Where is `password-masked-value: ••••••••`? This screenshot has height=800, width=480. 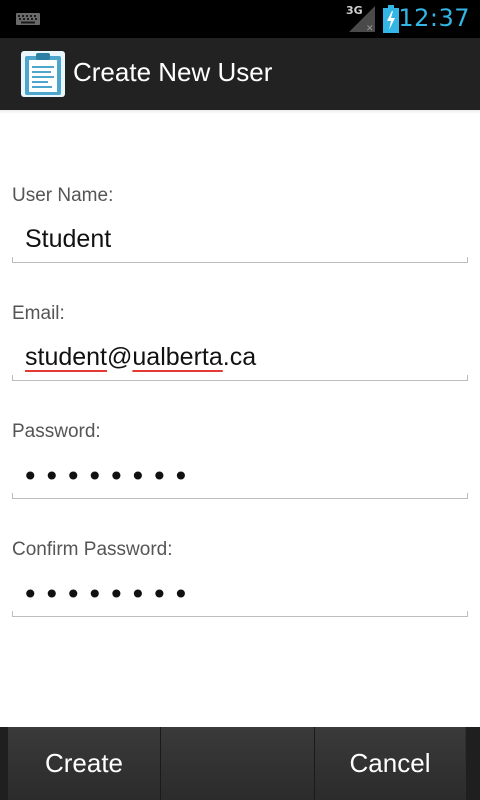 password-masked-value: •••••••• is located at coordinates (108, 476).